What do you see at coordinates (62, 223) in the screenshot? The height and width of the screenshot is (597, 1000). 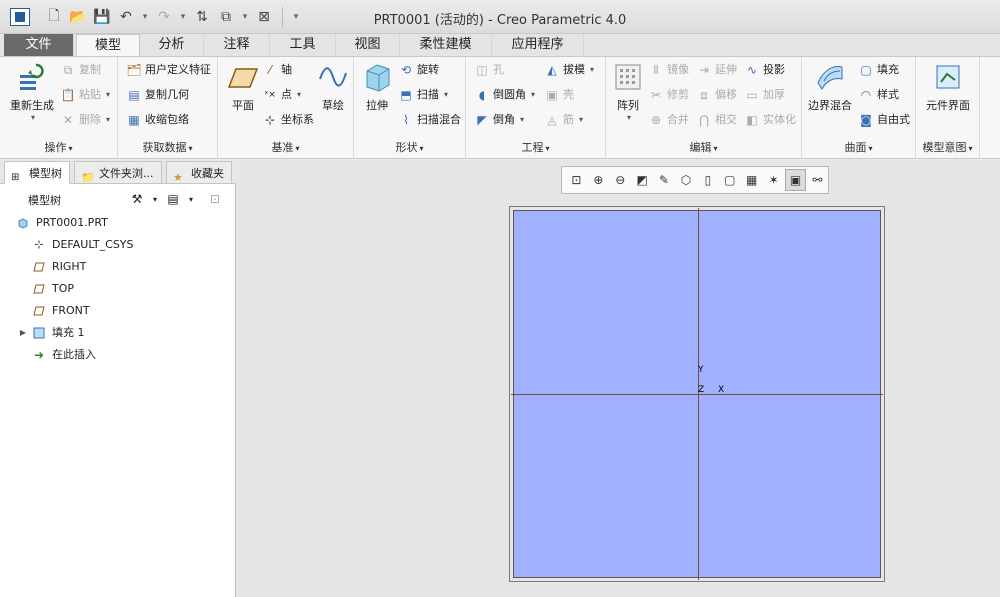 I see `tree-item-part: PRT0001.PRT` at bounding box center [62, 223].